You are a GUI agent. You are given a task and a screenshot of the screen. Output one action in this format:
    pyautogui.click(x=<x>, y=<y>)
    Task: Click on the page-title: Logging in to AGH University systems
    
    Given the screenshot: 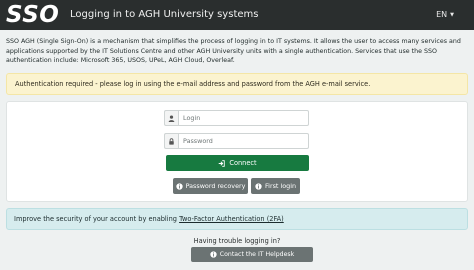 What is the action you would take?
    pyautogui.click(x=164, y=14)
    